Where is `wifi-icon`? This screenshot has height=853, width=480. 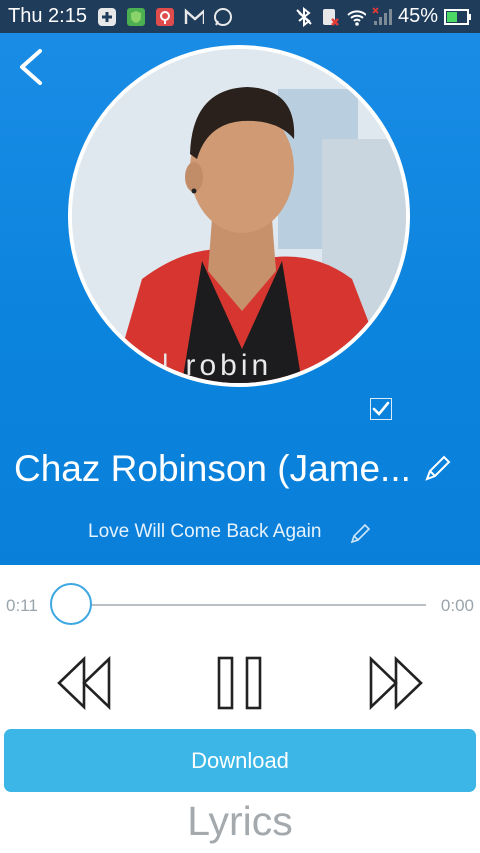 wifi-icon is located at coordinates (356, 17).